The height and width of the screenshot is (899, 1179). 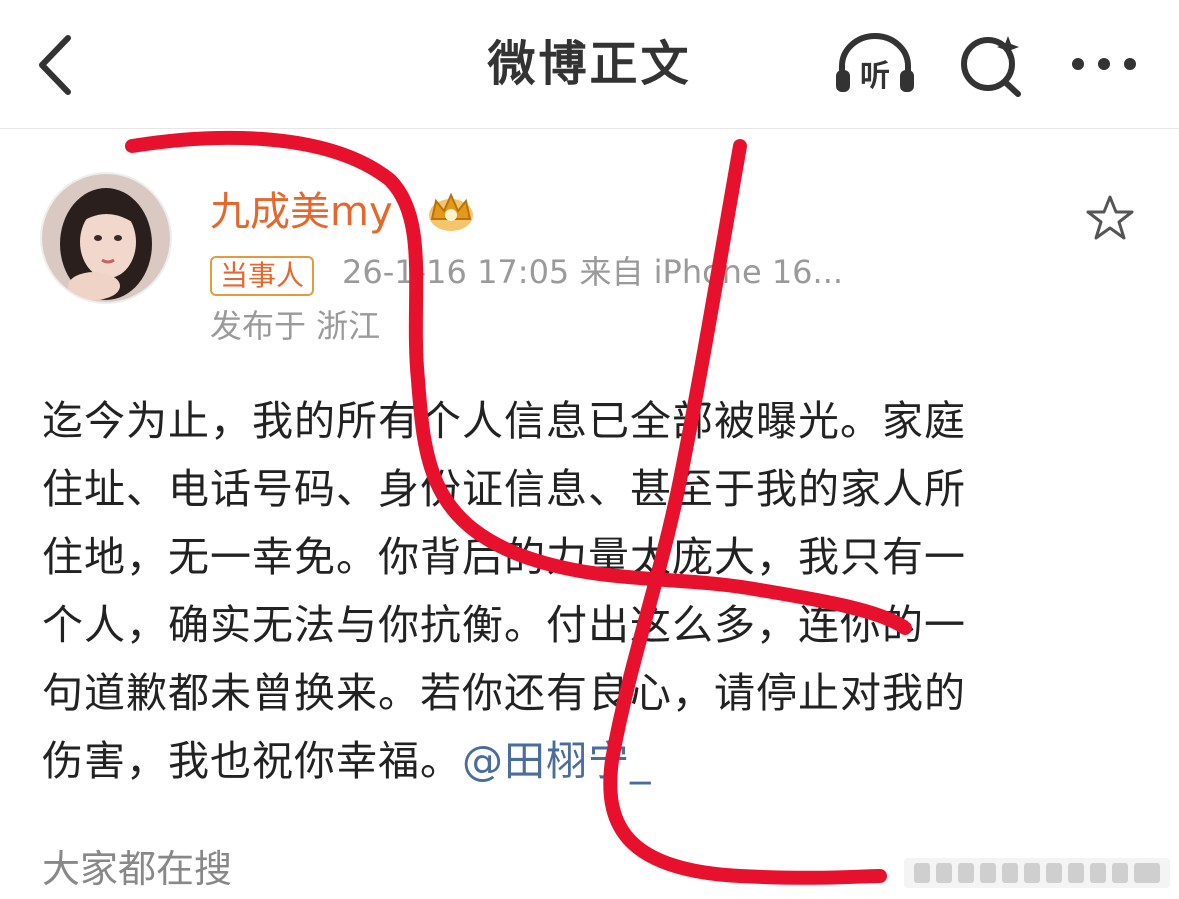 What do you see at coordinates (451, 211) in the screenshot?
I see `crown-icon` at bounding box center [451, 211].